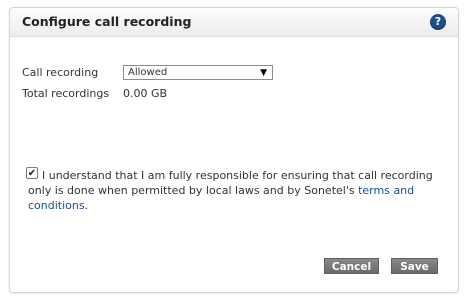 The image size is (465, 303). Describe the element at coordinates (414, 266) in the screenshot. I see `save-button: Save` at that location.